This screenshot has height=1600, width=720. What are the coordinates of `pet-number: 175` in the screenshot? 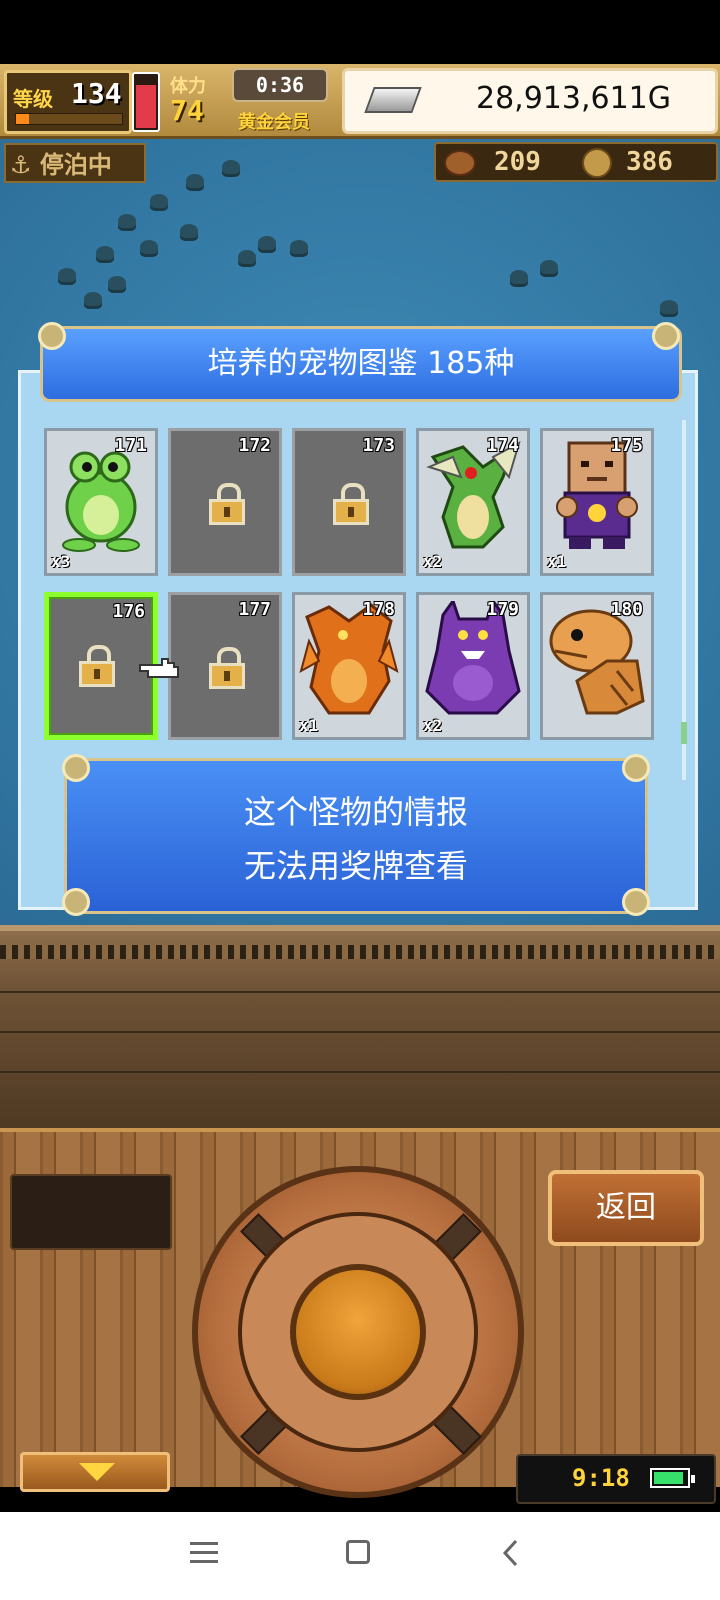 It's located at (626, 445).